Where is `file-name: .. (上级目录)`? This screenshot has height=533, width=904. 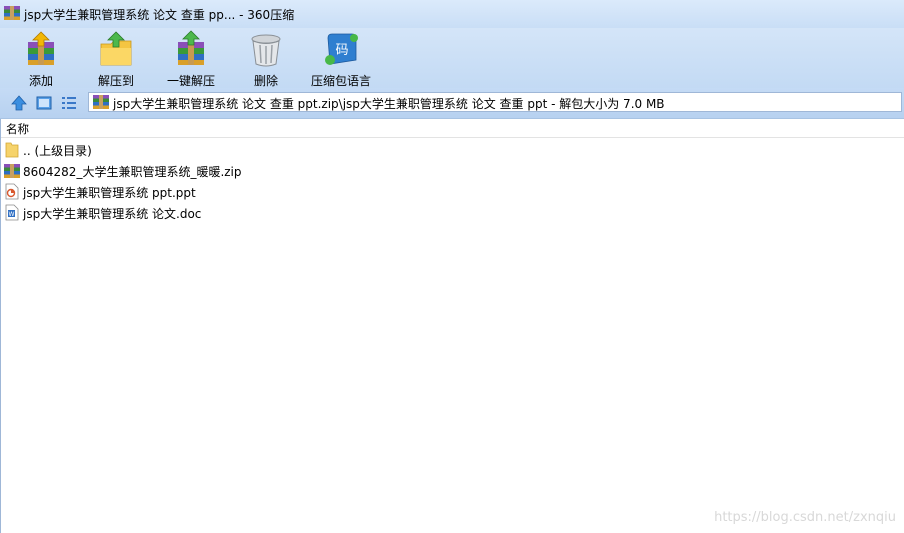 file-name: .. (上级目录) is located at coordinates (57, 151).